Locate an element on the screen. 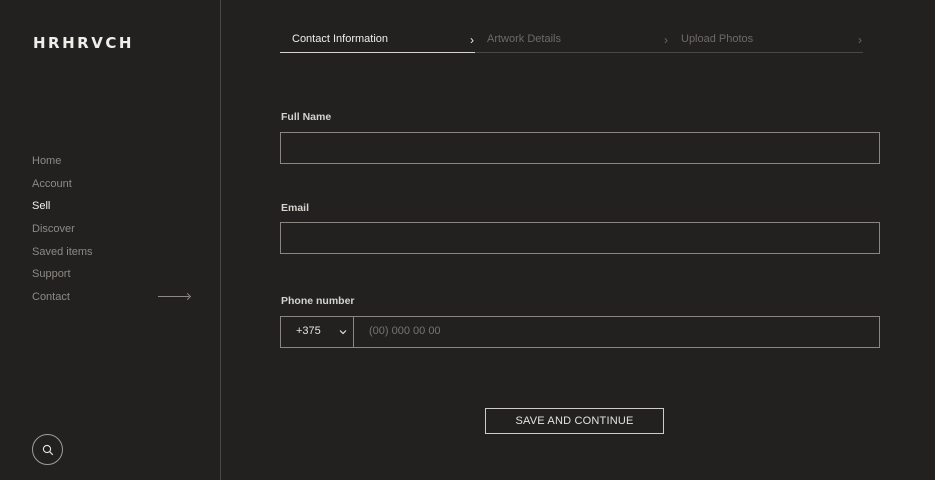  nav-item-contact: Contact is located at coordinates (112, 299).